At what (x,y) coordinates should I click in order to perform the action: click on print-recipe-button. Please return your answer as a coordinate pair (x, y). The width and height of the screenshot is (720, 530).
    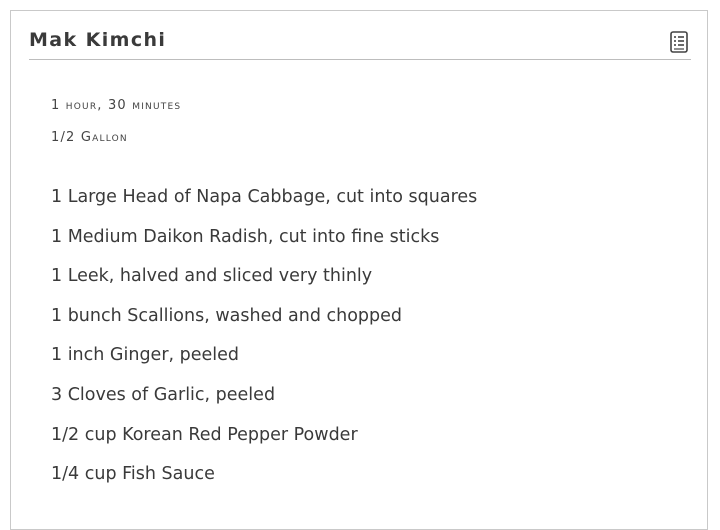
    Looking at the image, I should click on (679, 42).